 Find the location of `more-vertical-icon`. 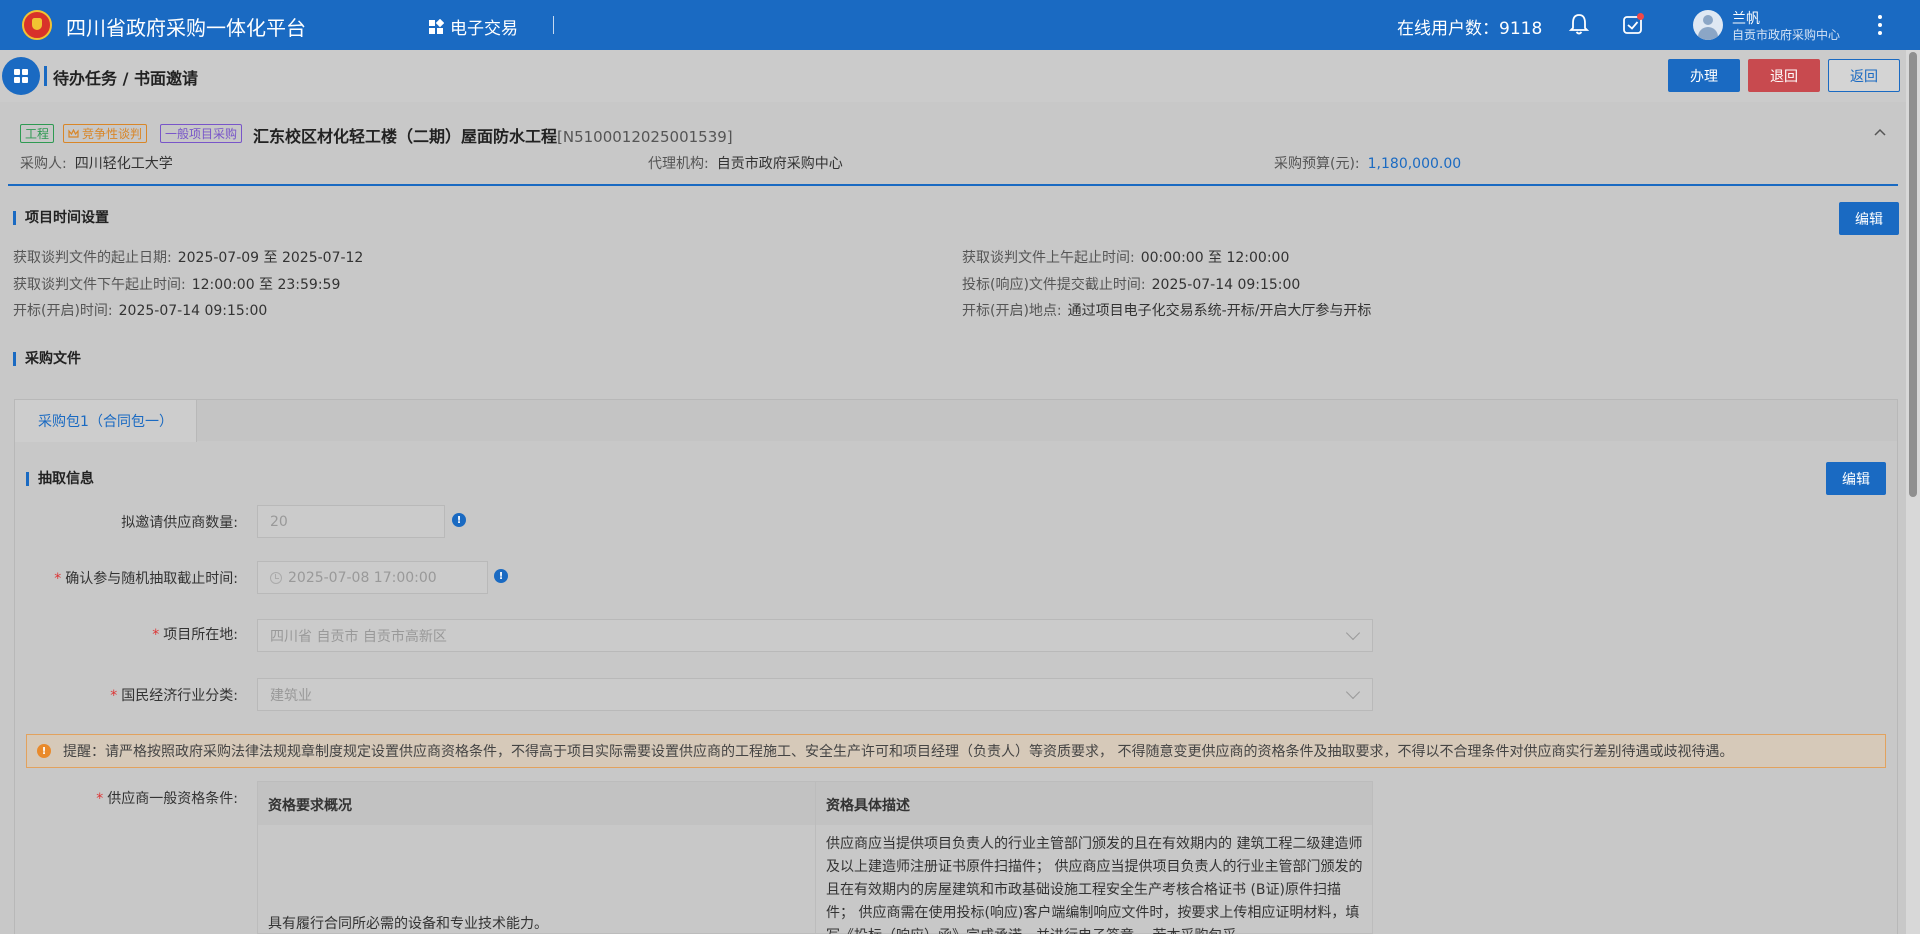

more-vertical-icon is located at coordinates (1880, 25).